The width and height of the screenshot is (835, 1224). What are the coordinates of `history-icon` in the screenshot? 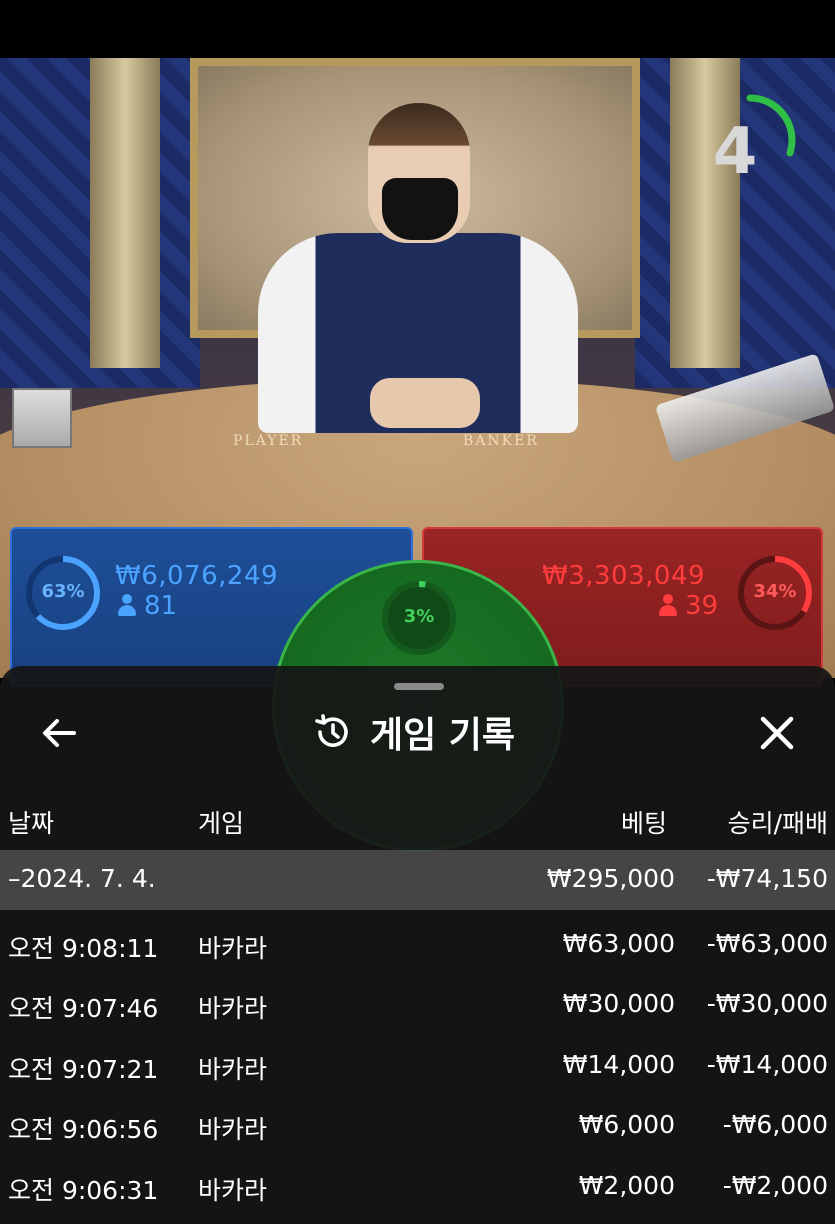 It's located at (331, 730).